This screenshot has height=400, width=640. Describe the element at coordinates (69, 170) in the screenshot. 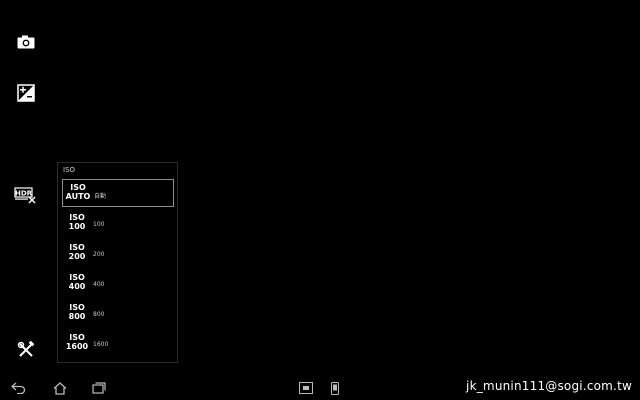

I see `iso-panel-title: ISO` at that location.